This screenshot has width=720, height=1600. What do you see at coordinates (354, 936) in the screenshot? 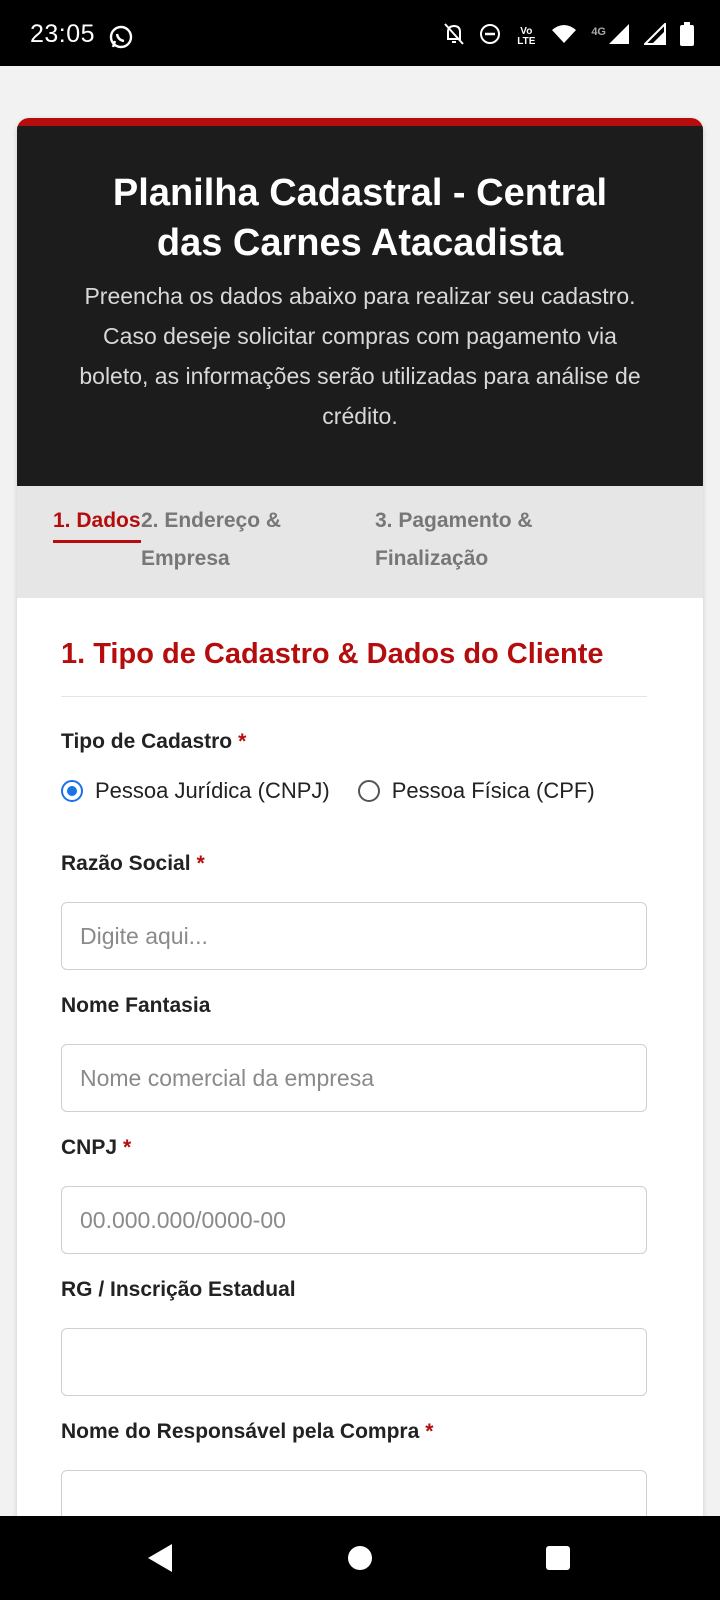
I see `razao-social-input` at bounding box center [354, 936].